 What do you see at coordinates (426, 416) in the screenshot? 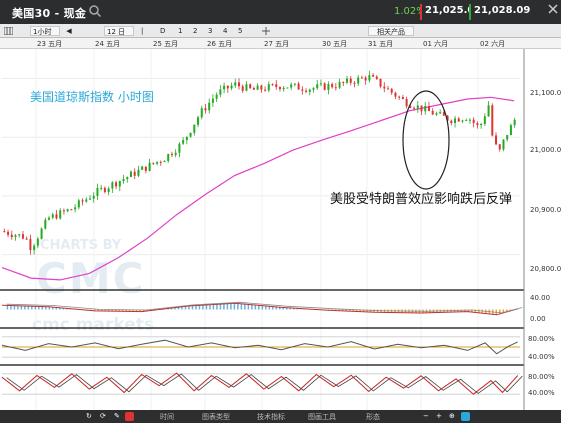
I see `zoom-out-icon: −` at bounding box center [426, 416].